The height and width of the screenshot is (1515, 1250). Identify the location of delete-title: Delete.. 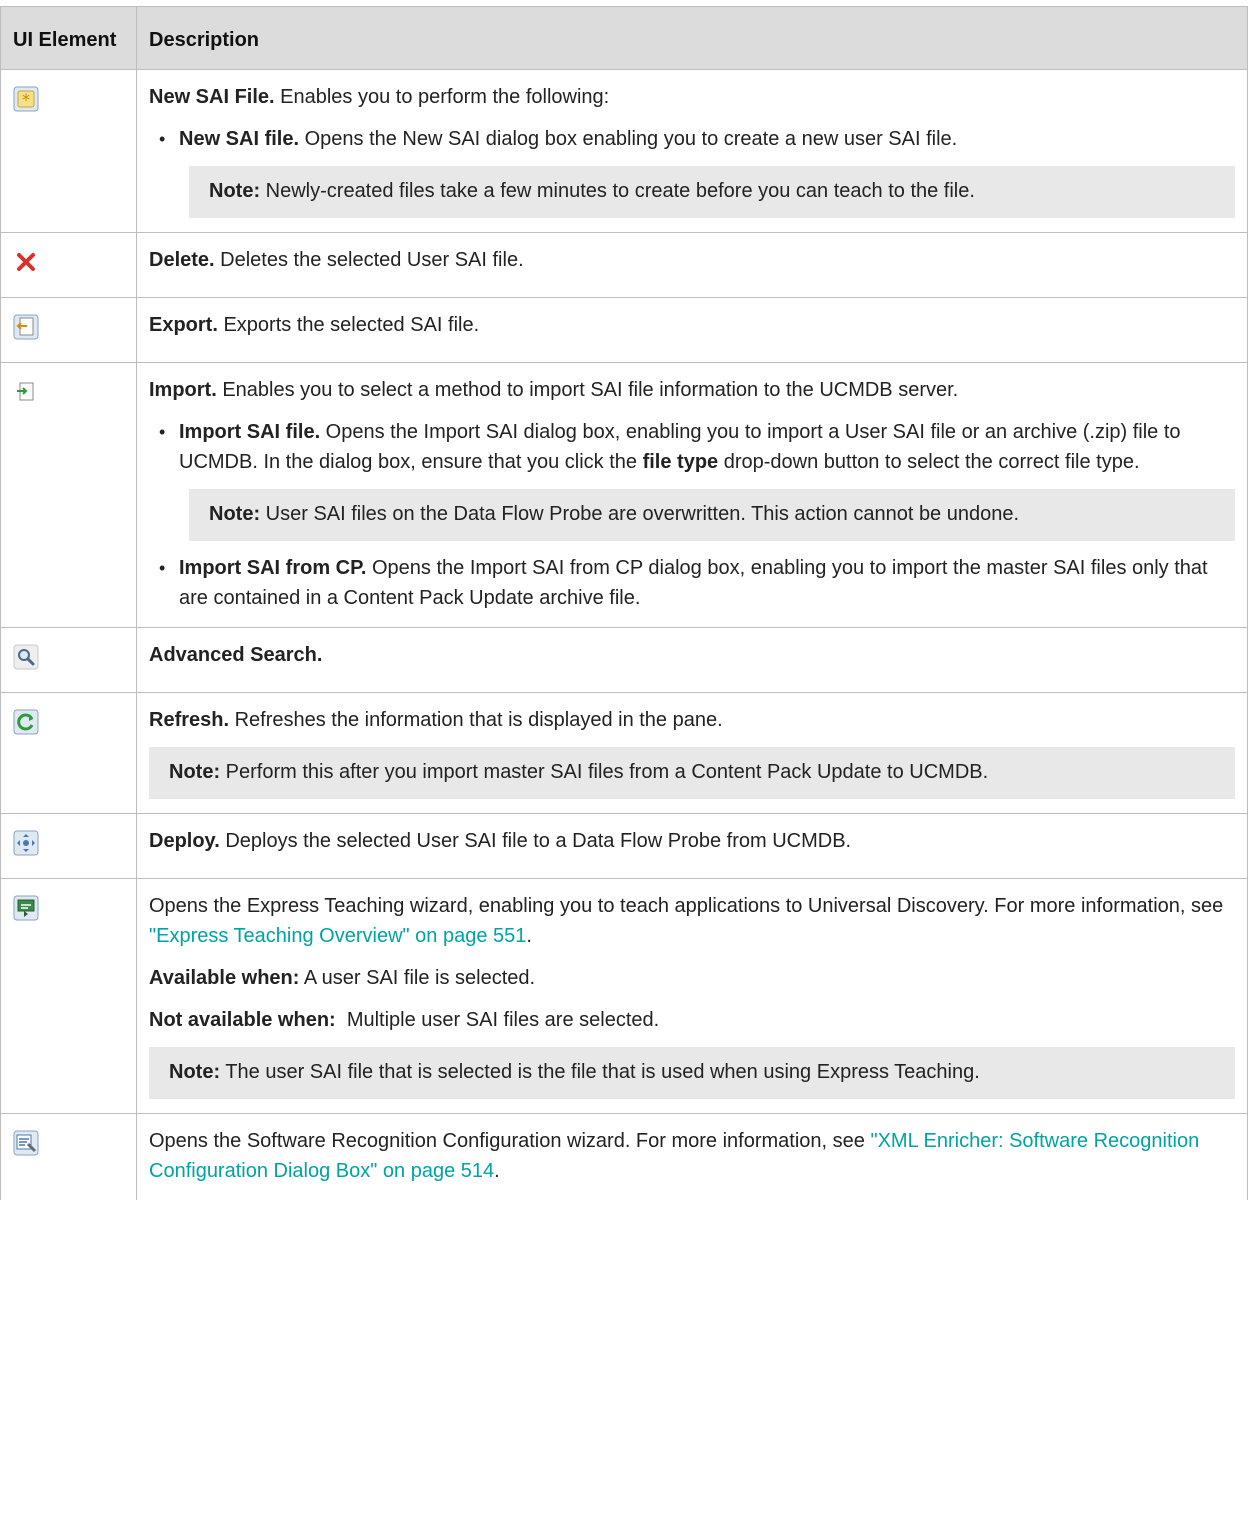
(182, 260).